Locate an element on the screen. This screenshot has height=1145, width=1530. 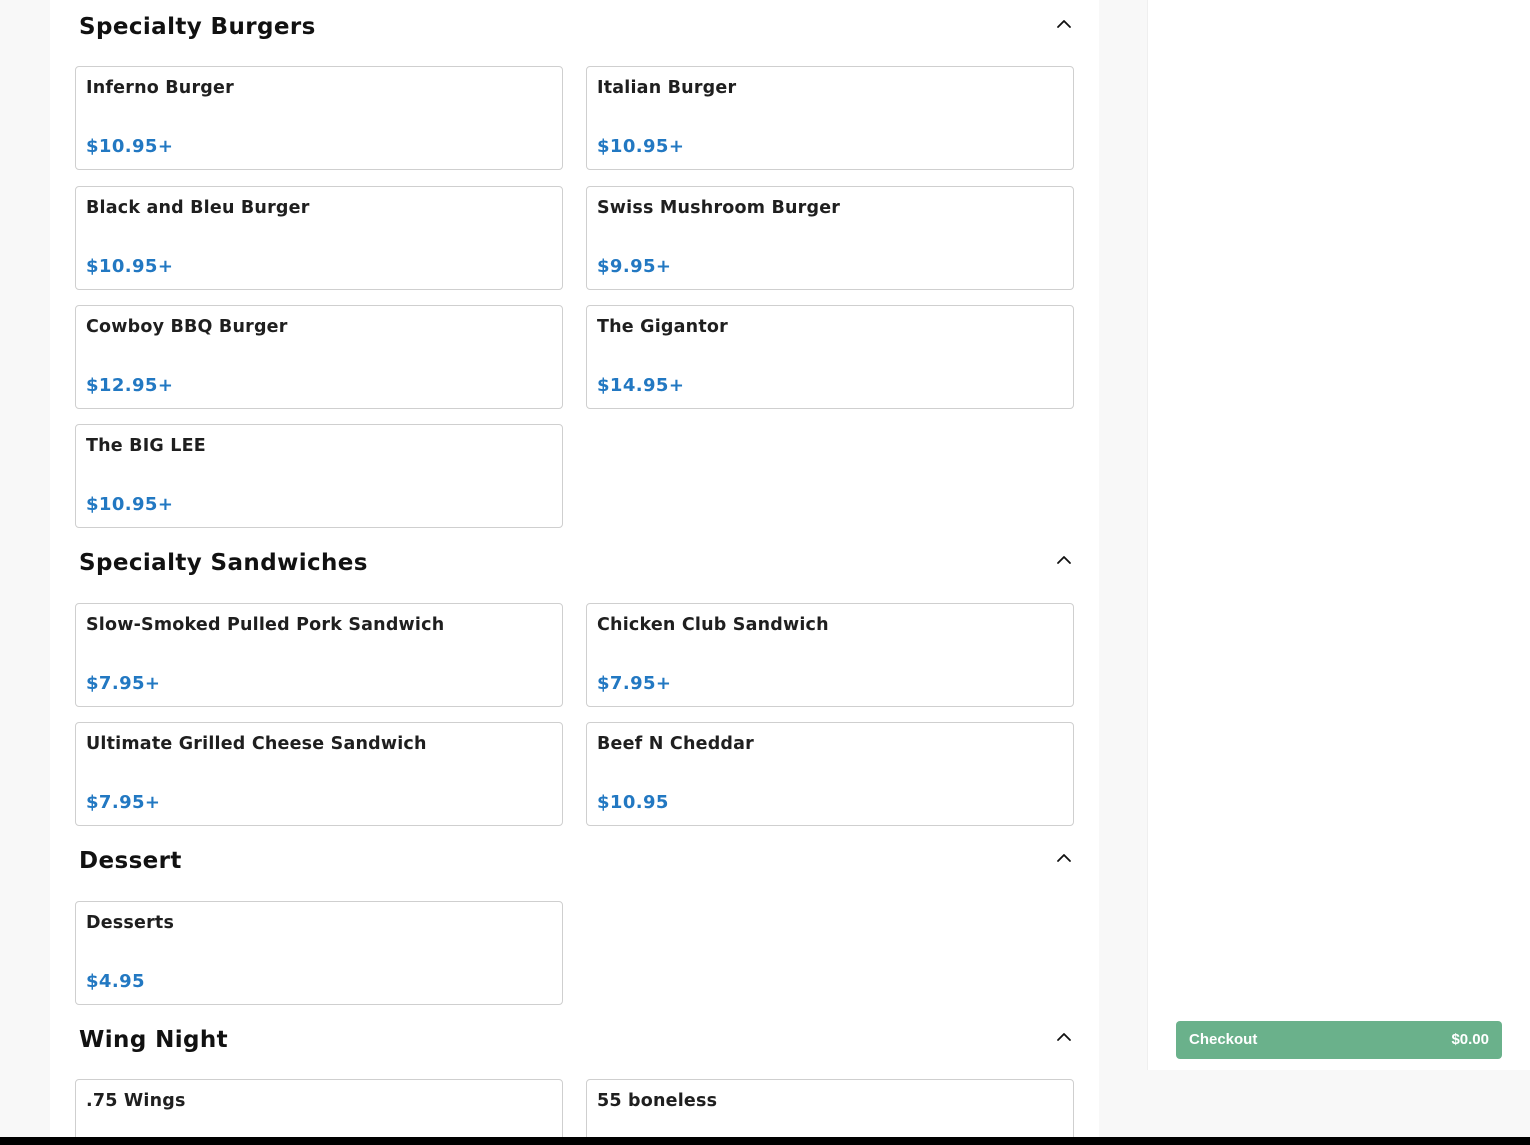
item-name: Cowboy BBQ Burger is located at coordinates (187, 327).